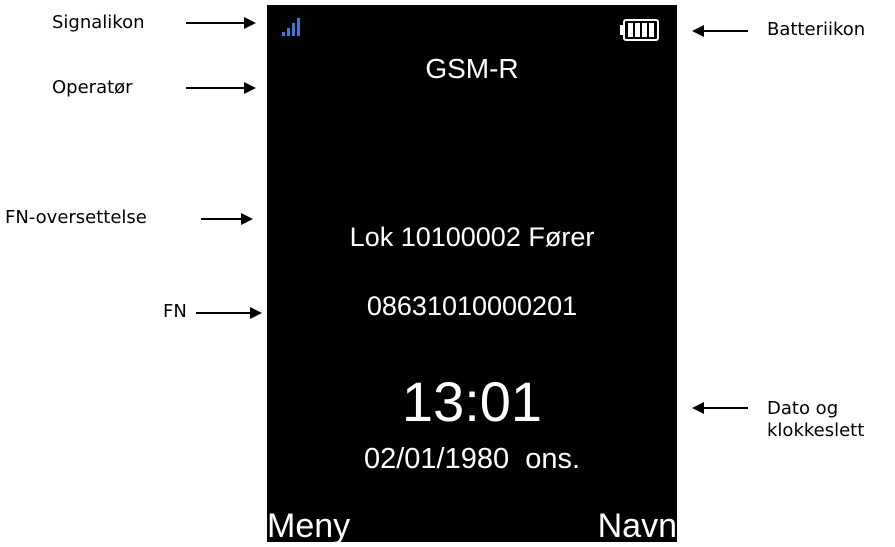  What do you see at coordinates (175, 311) in the screenshot?
I see `callout-fn-label: FN` at bounding box center [175, 311].